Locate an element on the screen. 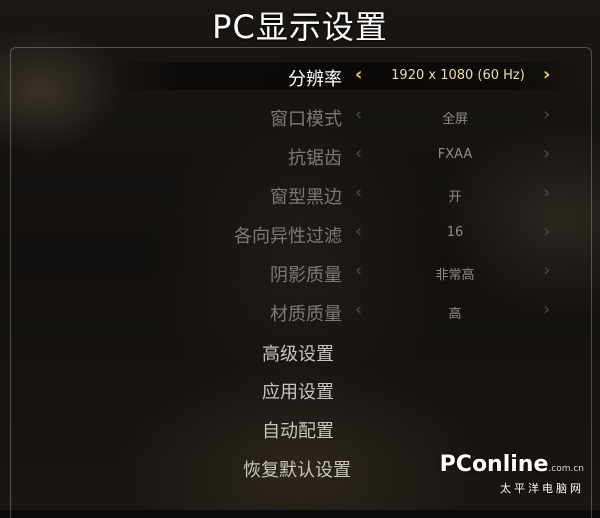 The image size is (600, 518). setting-row-antialiasing: 抗锯齿 ‹ FXAA › is located at coordinates (300, 157).